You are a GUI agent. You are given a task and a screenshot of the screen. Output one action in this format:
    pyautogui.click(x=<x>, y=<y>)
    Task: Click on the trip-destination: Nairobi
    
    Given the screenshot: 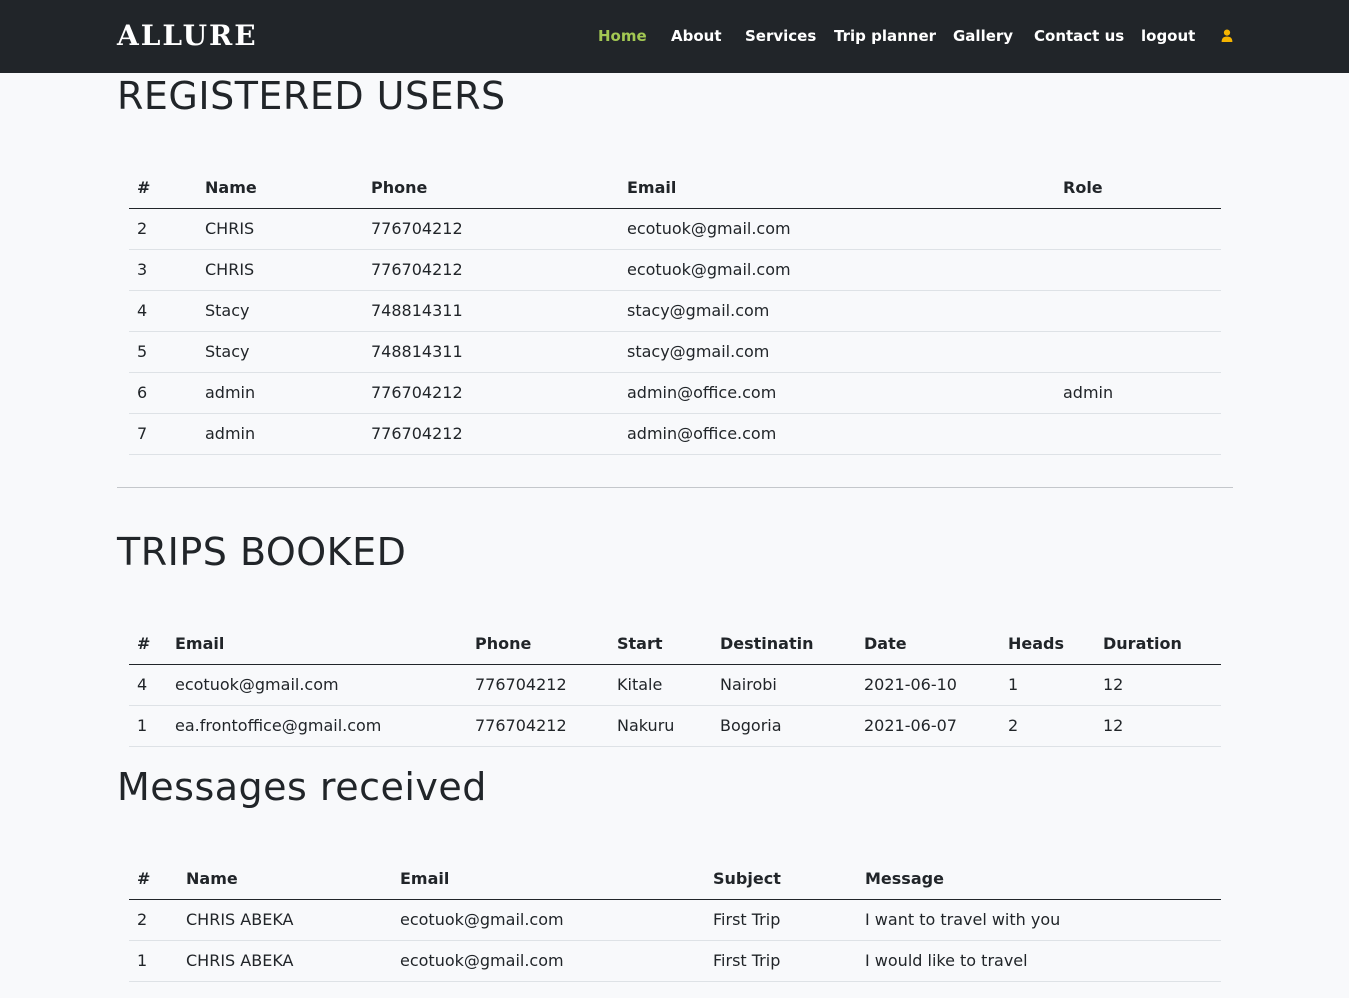 What is the action you would take?
    pyautogui.click(x=784, y=685)
    